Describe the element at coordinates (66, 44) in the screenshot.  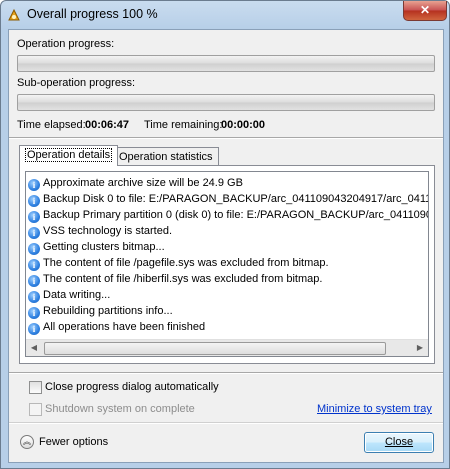
I see `operation-progress-label: Operation progress:` at that location.